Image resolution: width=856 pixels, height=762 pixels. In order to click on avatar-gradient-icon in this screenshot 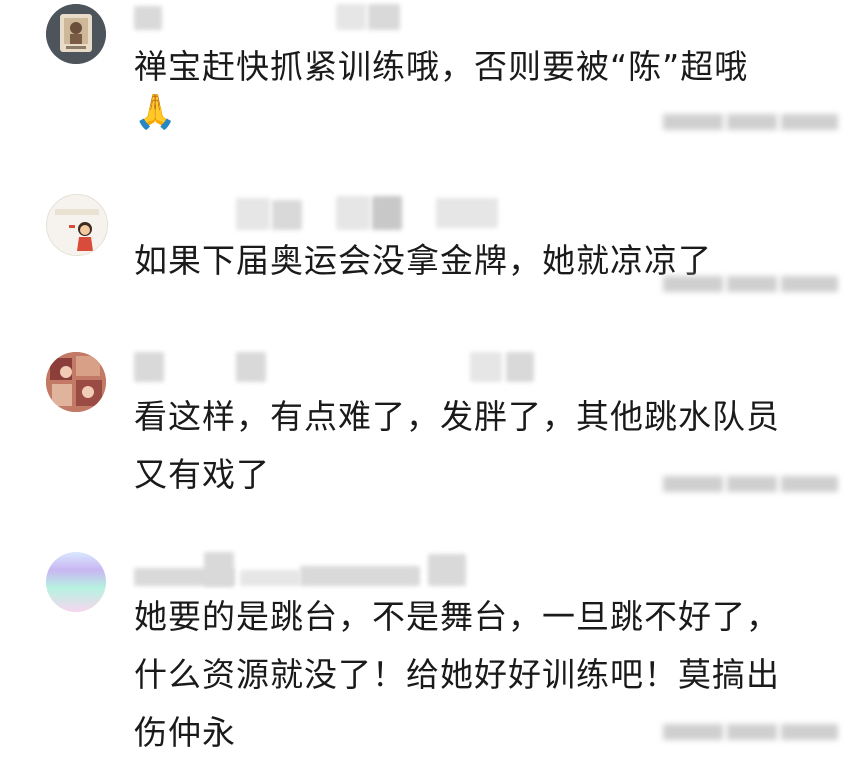, I will do `click(76, 582)`.